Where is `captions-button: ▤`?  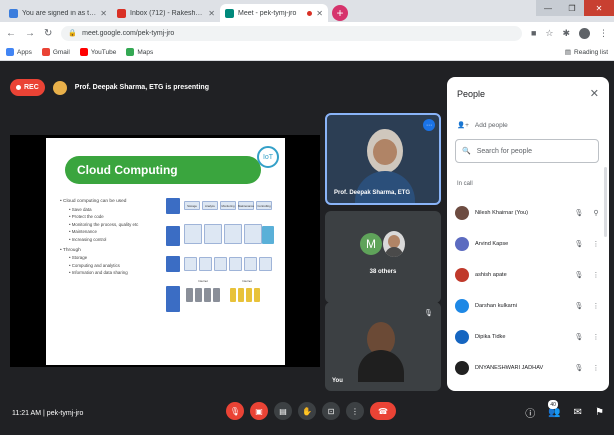
captions-button: ▤ is located at coordinates (283, 411).